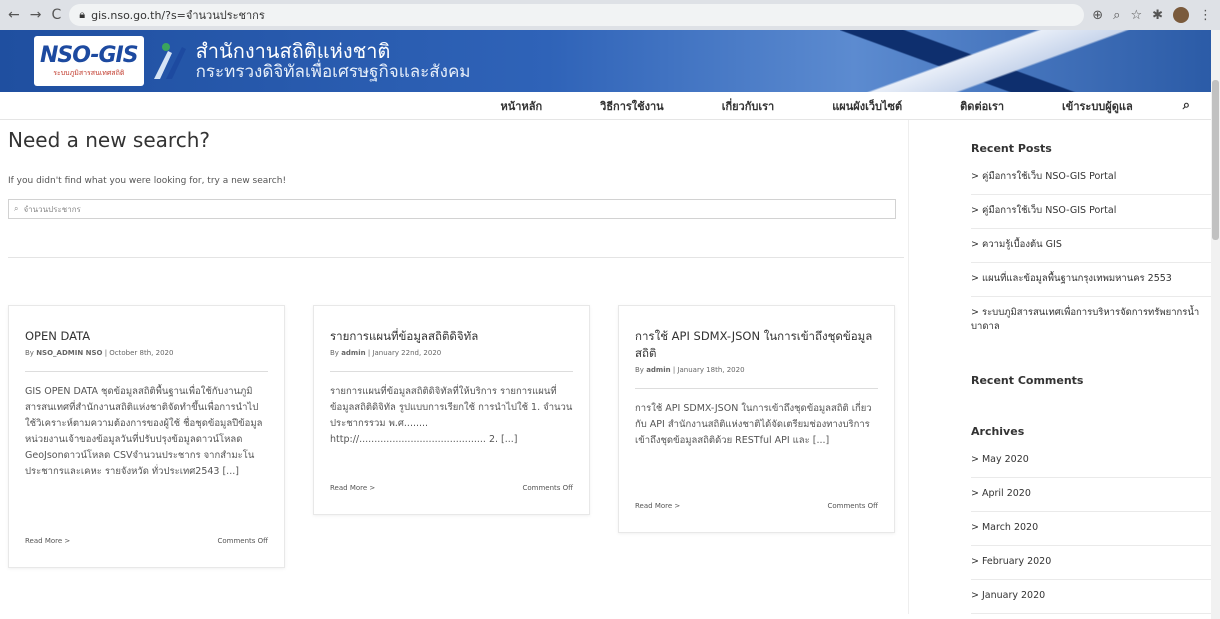 This screenshot has width=1220, height=619. Describe the element at coordinates (711, 370) in the screenshot. I see `meta-date: January 18th, 2020` at that location.